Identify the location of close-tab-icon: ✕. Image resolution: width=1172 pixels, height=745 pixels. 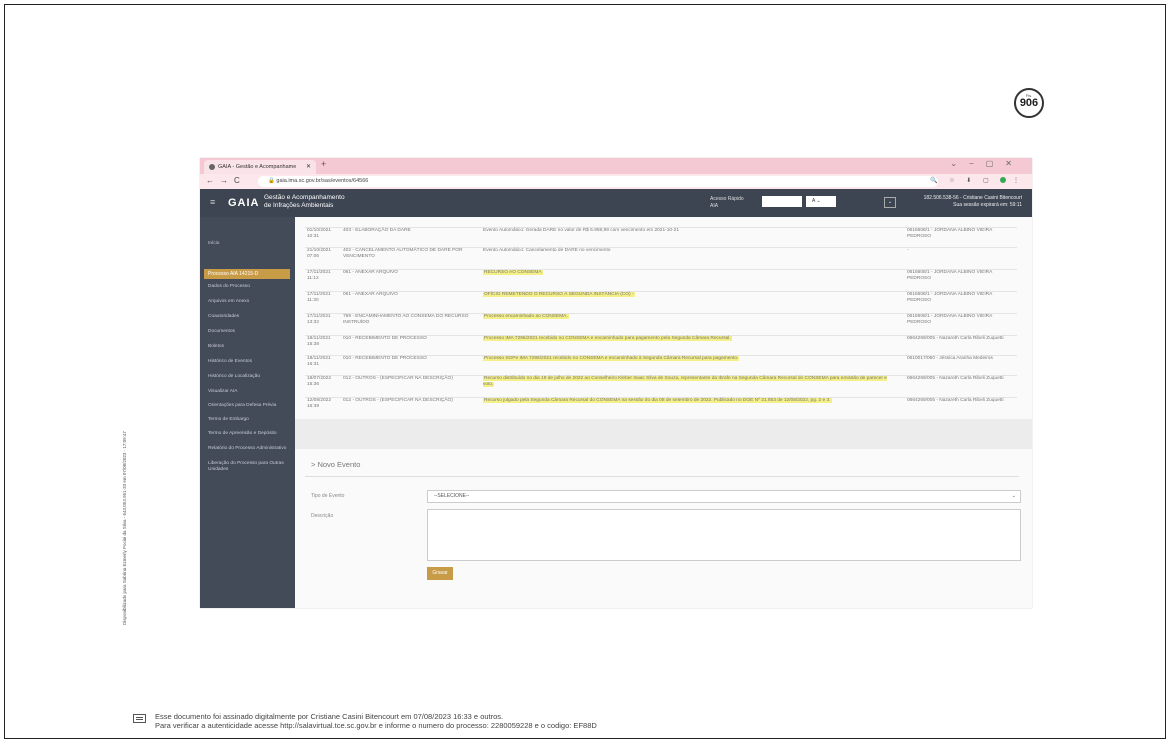
(308, 167).